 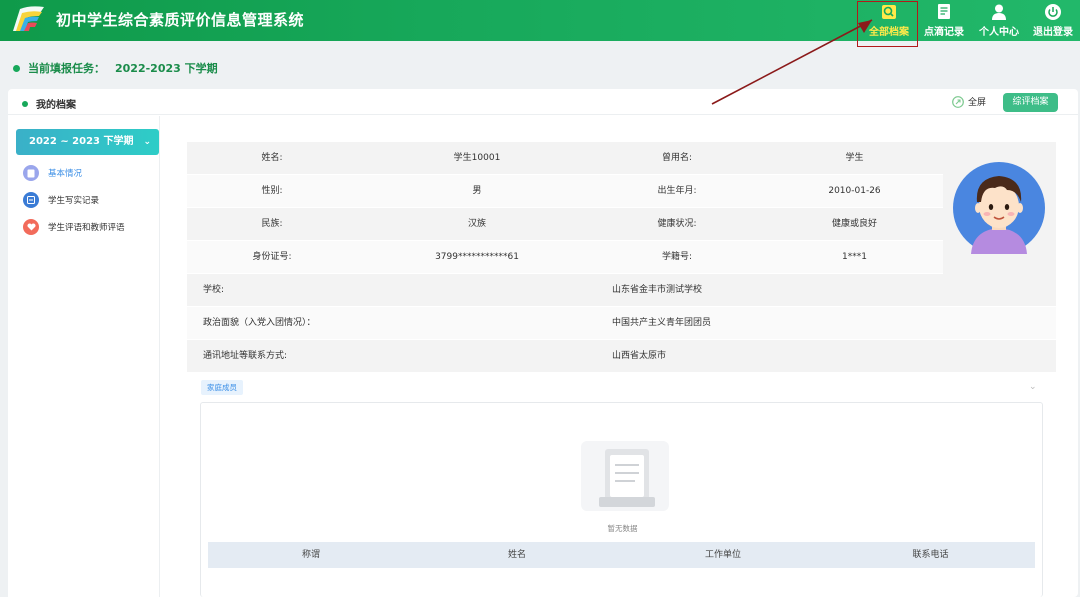 What do you see at coordinates (166, 68) in the screenshot?
I see `task-value: 2022-2023 下学期` at bounding box center [166, 68].